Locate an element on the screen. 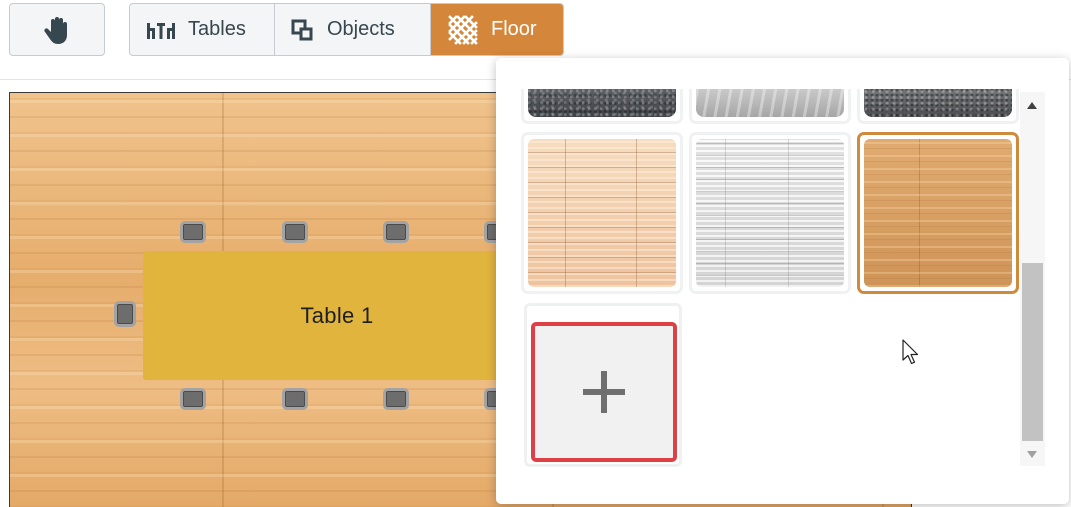 This screenshot has height=507, width=1071. plus-icon is located at coordinates (604, 392).